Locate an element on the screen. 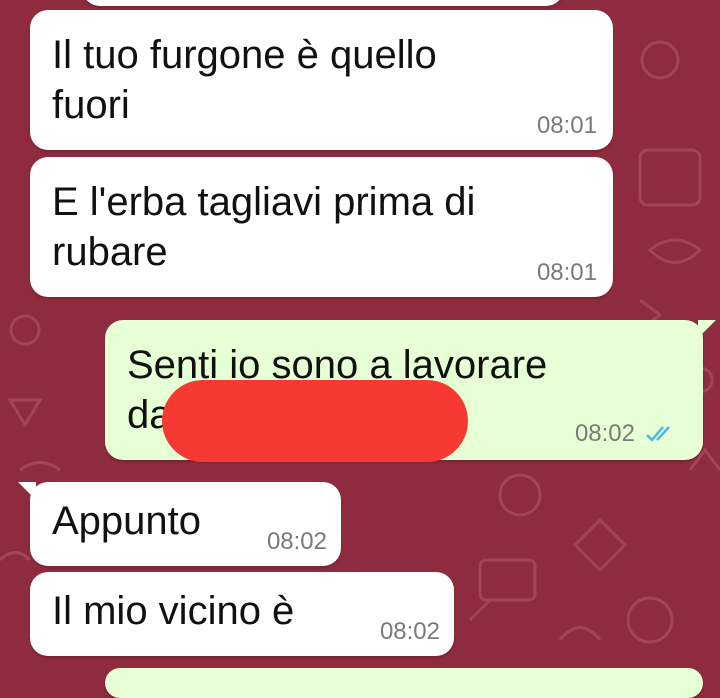  message-text: Il tuo furgone è quello fuori is located at coordinates (244, 80).